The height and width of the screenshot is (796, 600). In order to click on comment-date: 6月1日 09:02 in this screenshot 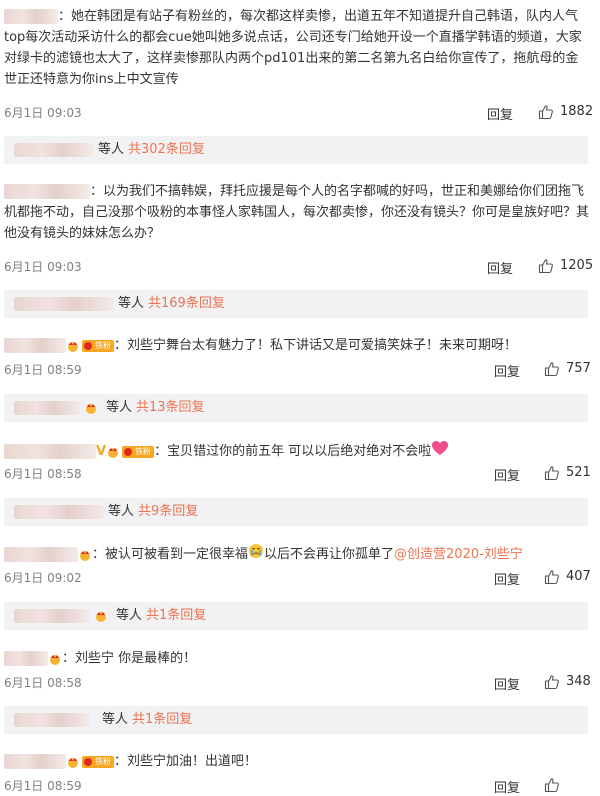, I will do `click(43, 578)`.